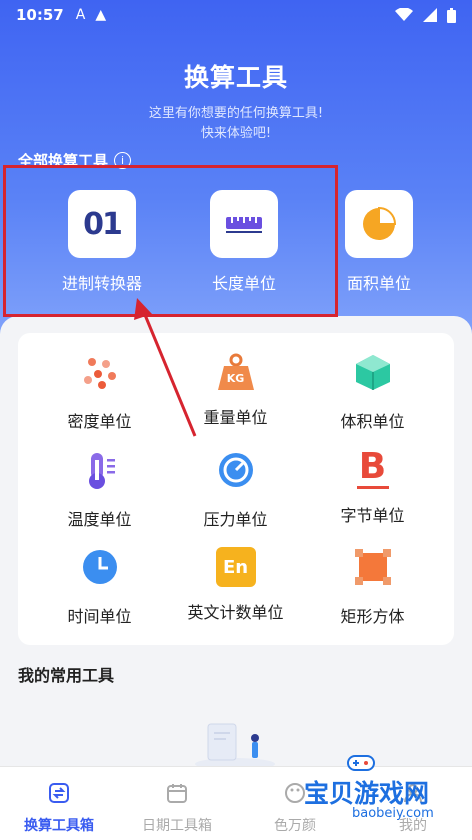 Image resolution: width=472 pixels, height=840 pixels. Describe the element at coordinates (59, 826) in the screenshot. I see `nav-label: 换算工具箱` at that location.